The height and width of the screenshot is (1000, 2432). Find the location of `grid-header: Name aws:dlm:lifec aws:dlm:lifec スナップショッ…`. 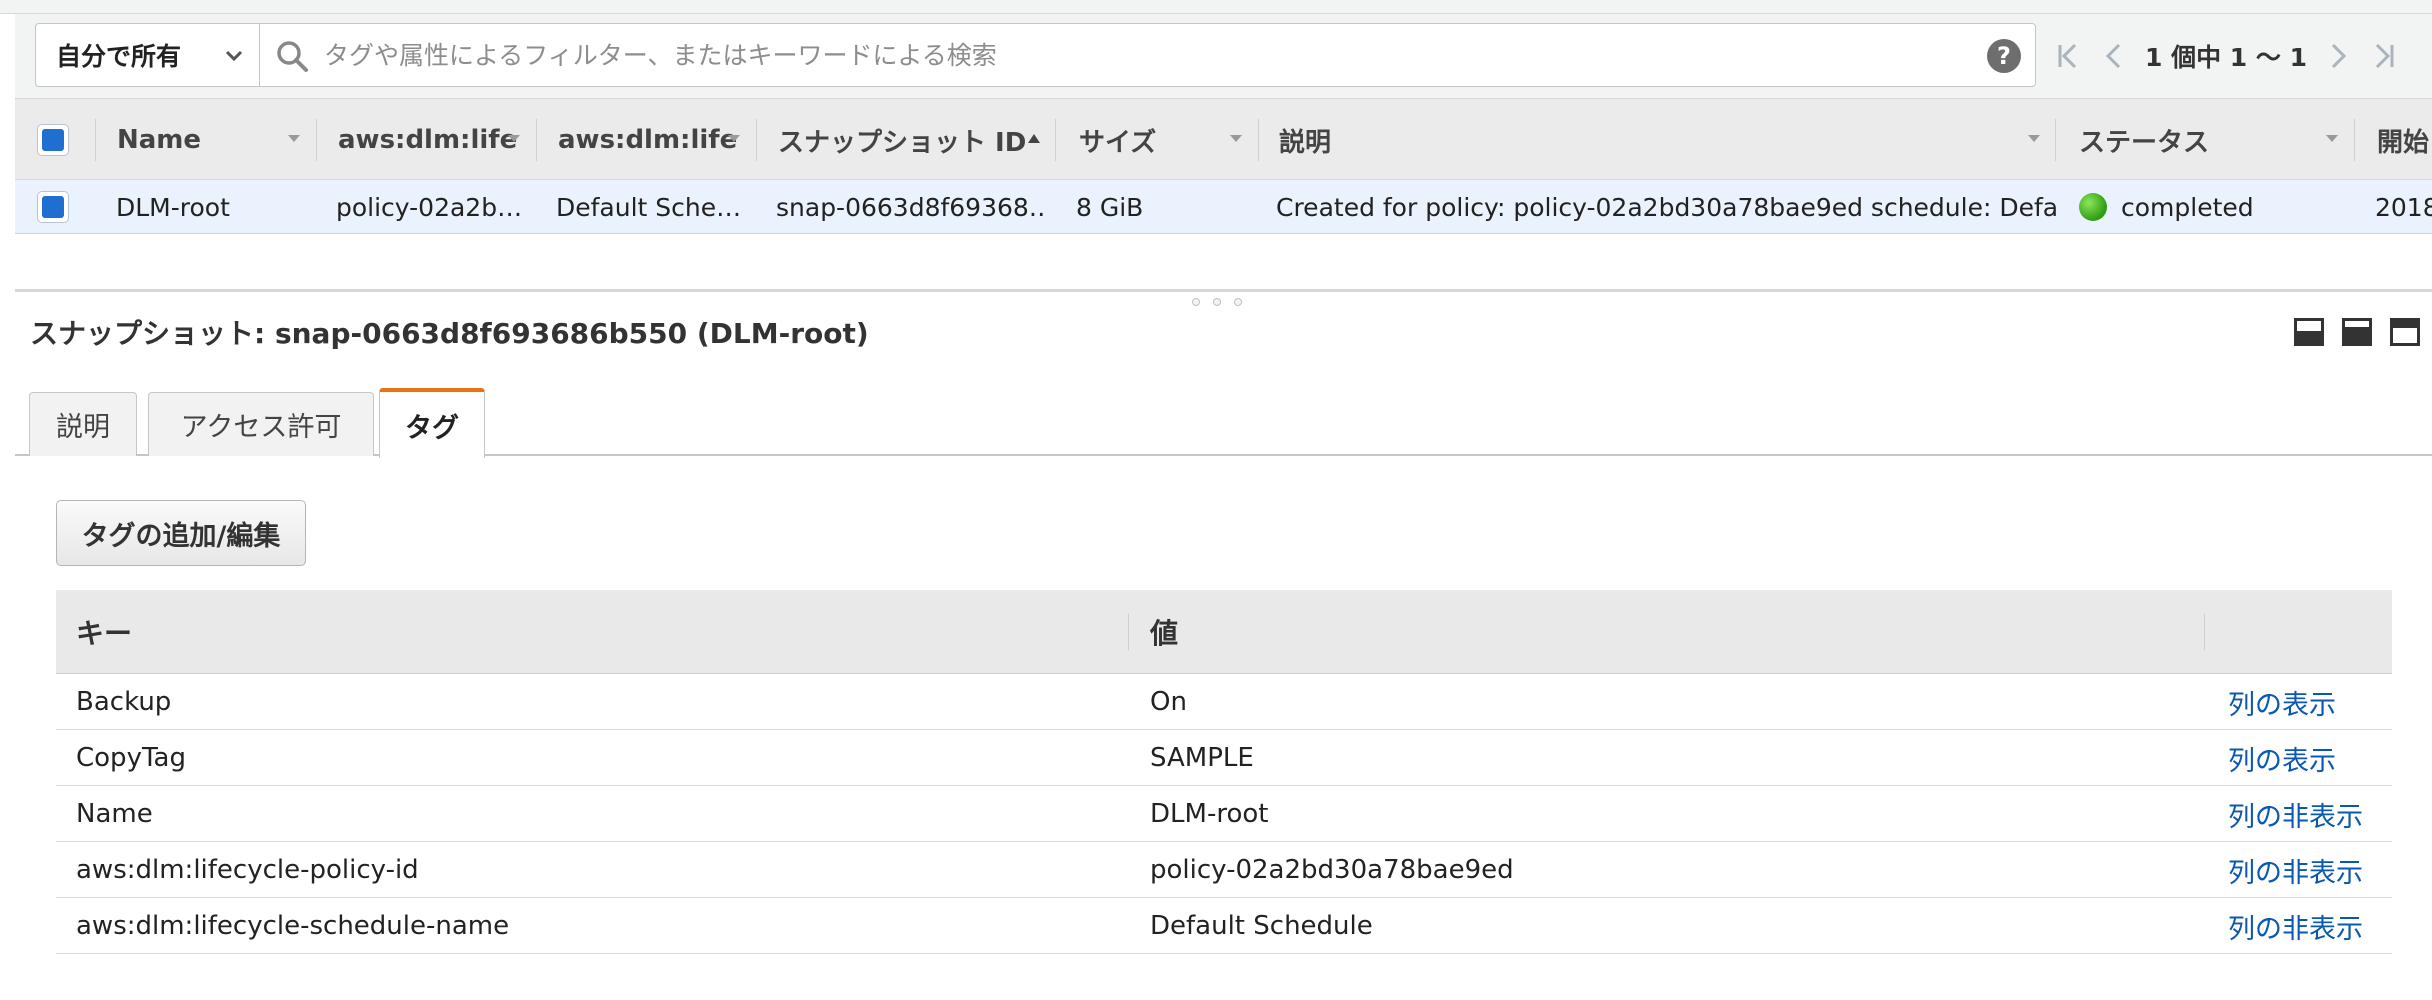

grid-header: Name aws:dlm:lifec aws:dlm:lifec スナップショッ… is located at coordinates (1223, 139).